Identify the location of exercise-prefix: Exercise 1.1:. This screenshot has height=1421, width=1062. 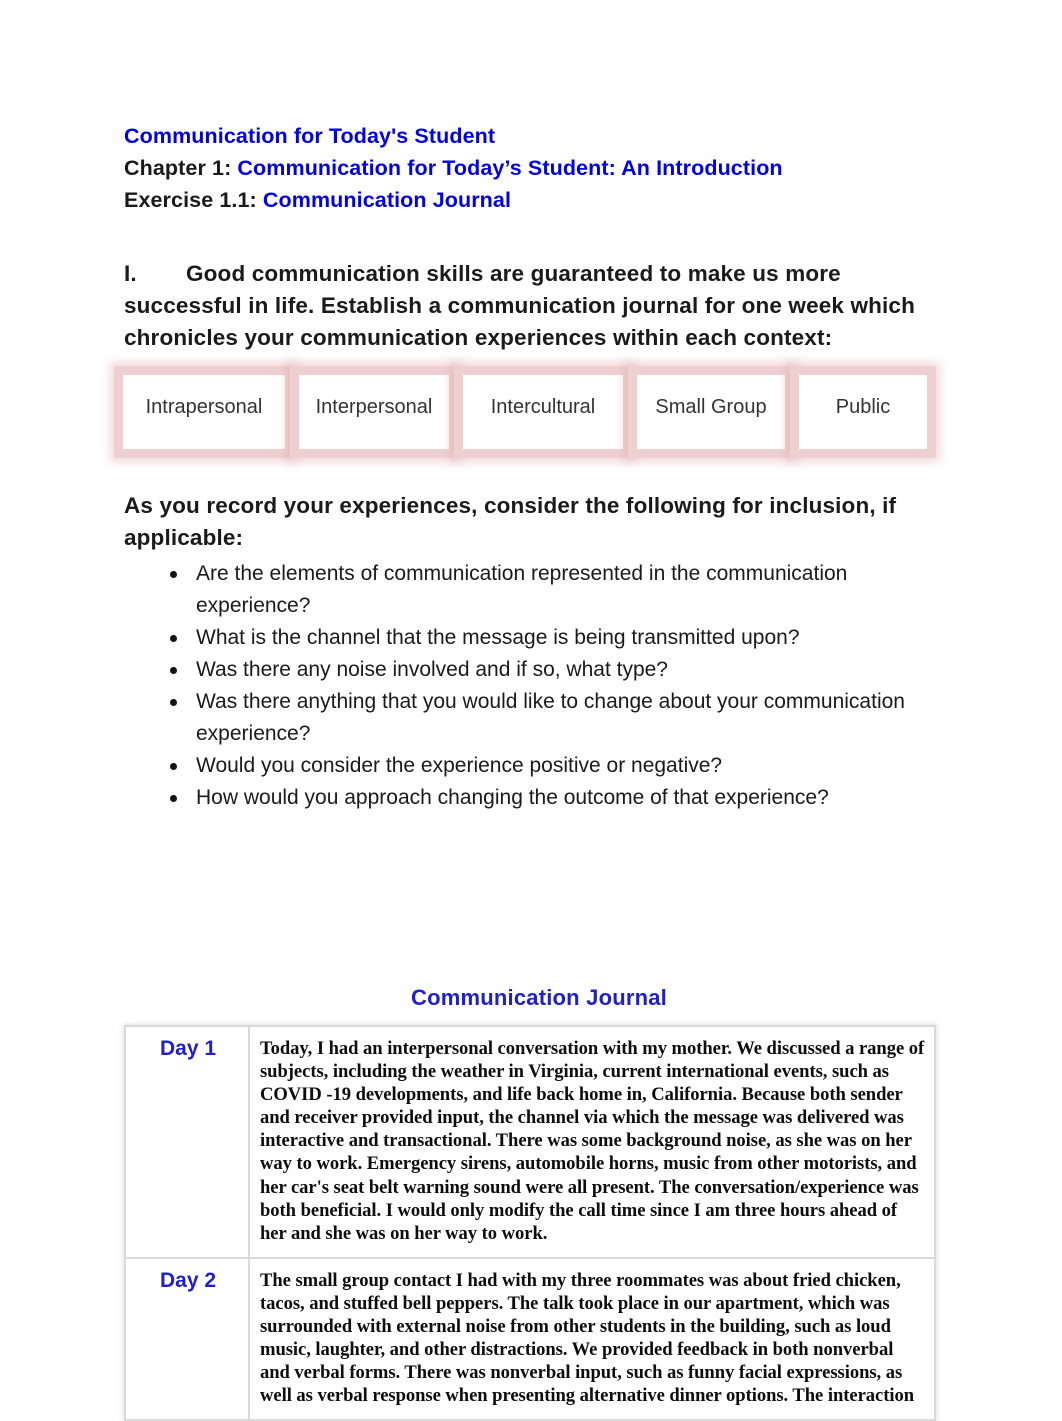
(193, 200).